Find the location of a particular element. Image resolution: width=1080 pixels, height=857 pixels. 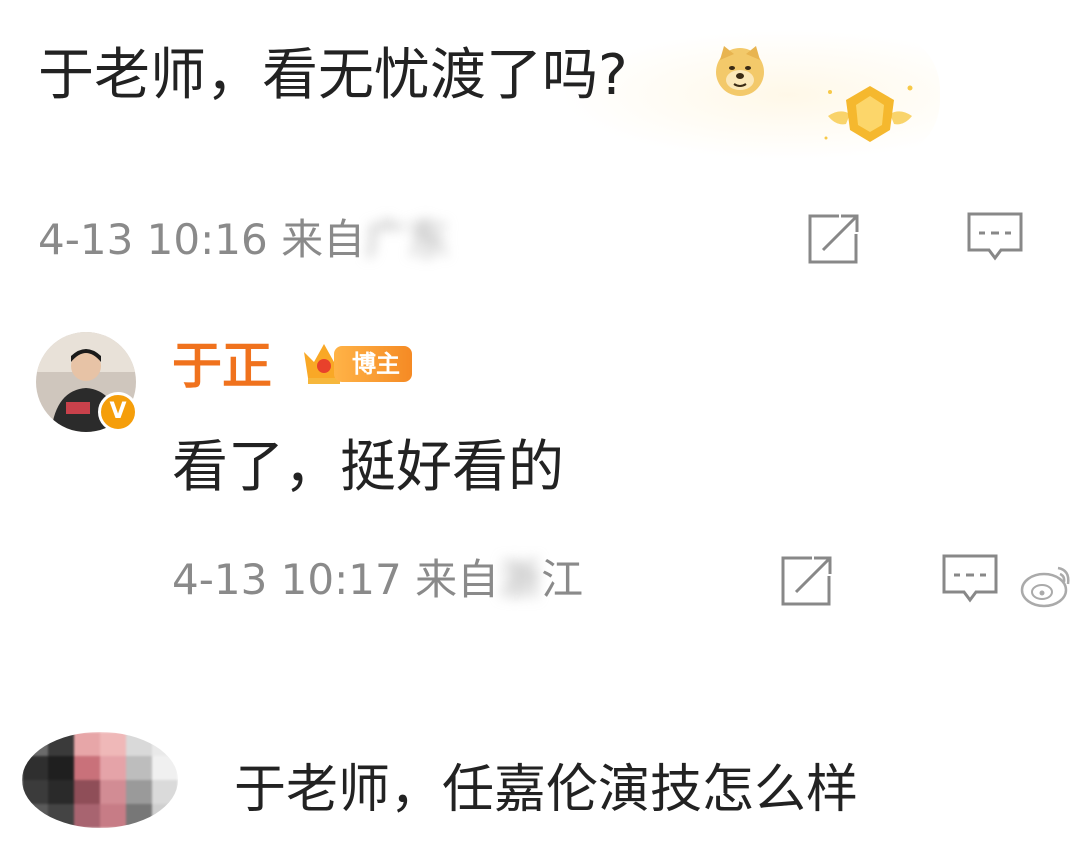

avatar is located at coordinates (100, 780).